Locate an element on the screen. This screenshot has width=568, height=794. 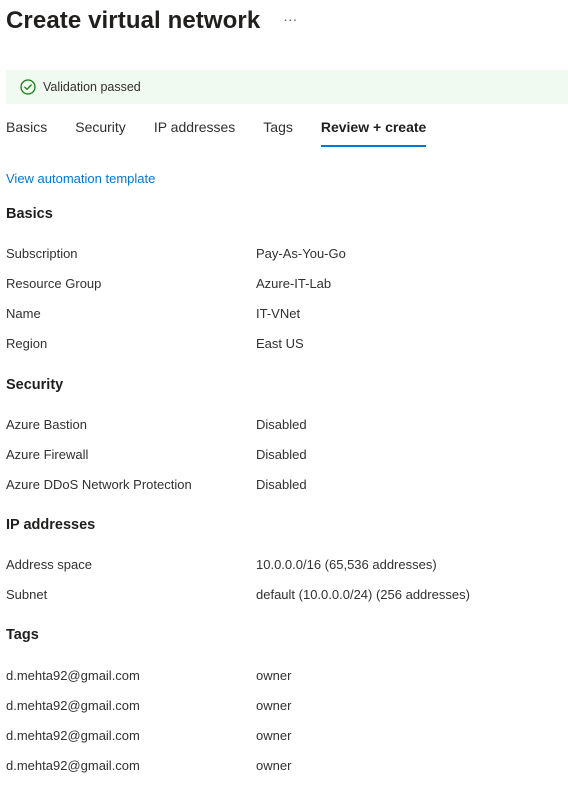
row-label: Region is located at coordinates (27, 343).